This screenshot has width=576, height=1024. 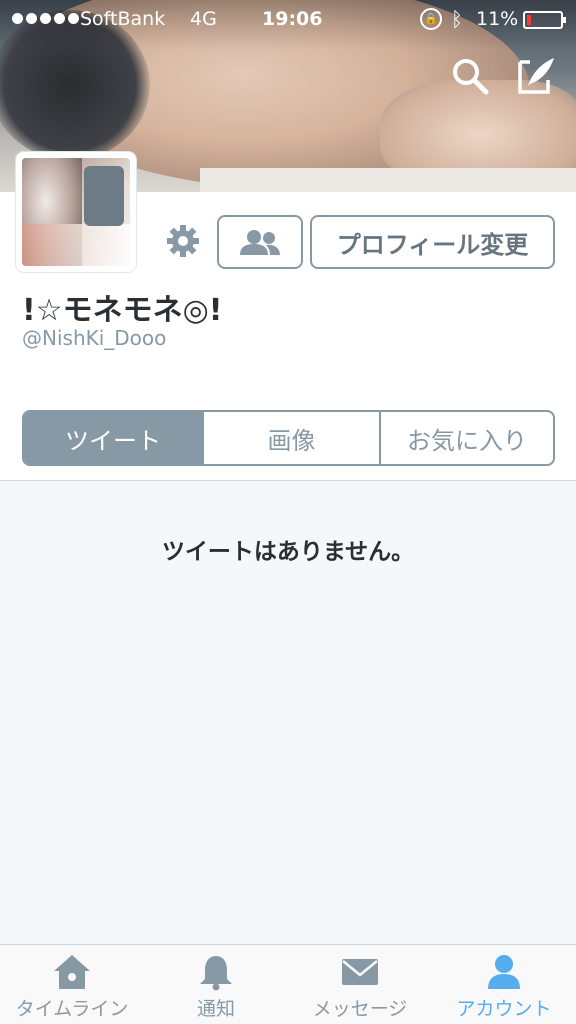 What do you see at coordinates (122, 310) in the screenshot?
I see `display-name: !☆モネモネ◎!` at bounding box center [122, 310].